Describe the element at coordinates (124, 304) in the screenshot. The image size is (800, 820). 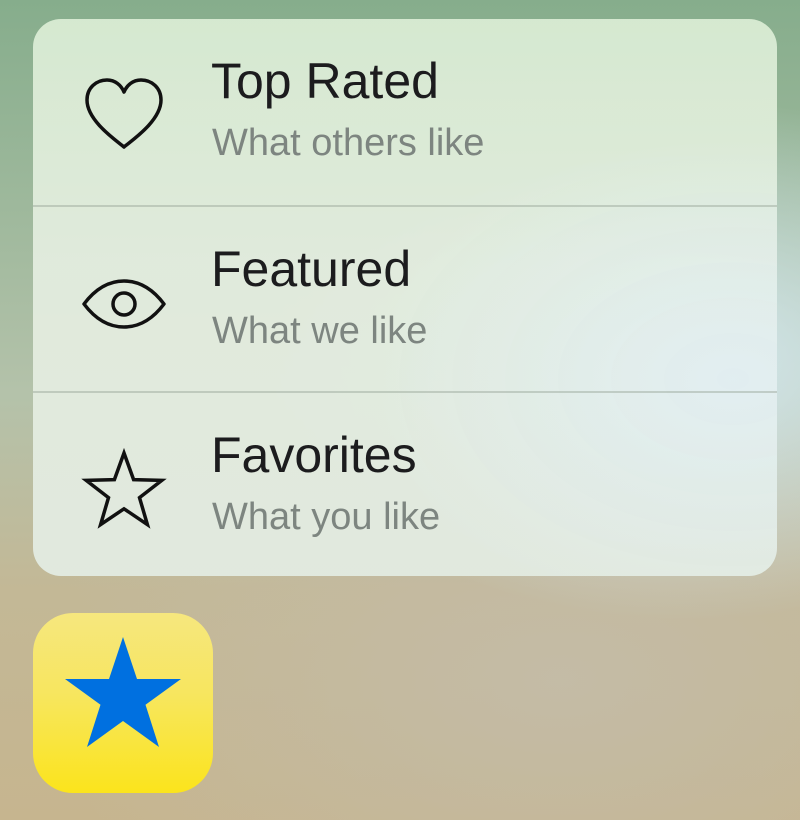
I see `eye-icon` at that location.